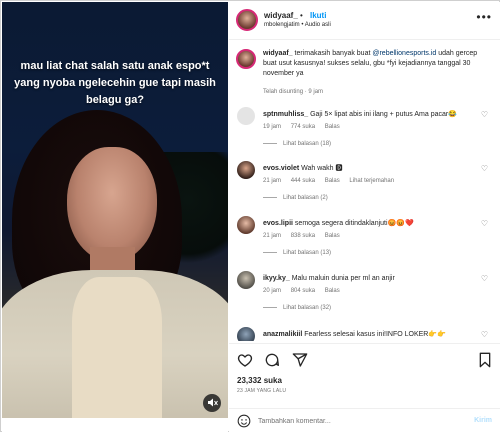 This screenshot has height=432, width=500. Describe the element at coordinates (303, 236) in the screenshot. I see `comment-likes: 838 suka` at that location.